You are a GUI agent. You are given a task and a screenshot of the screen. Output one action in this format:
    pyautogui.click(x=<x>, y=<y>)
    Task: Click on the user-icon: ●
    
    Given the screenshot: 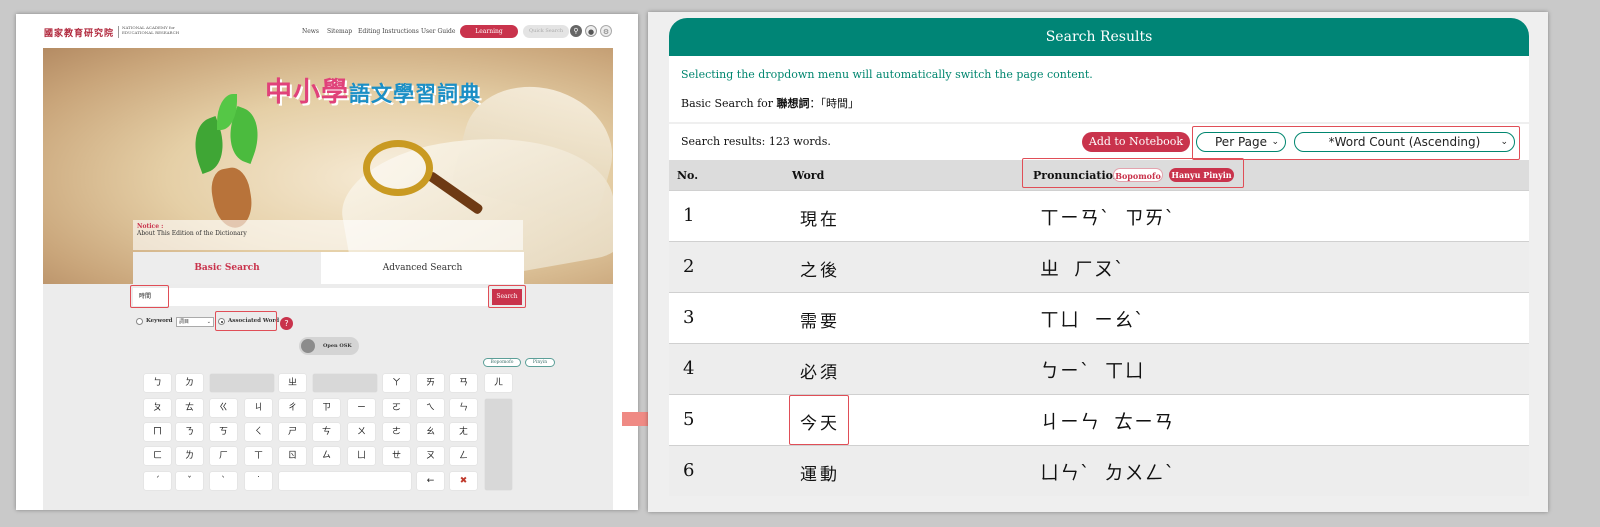 What is the action you would take?
    pyautogui.click(x=591, y=31)
    